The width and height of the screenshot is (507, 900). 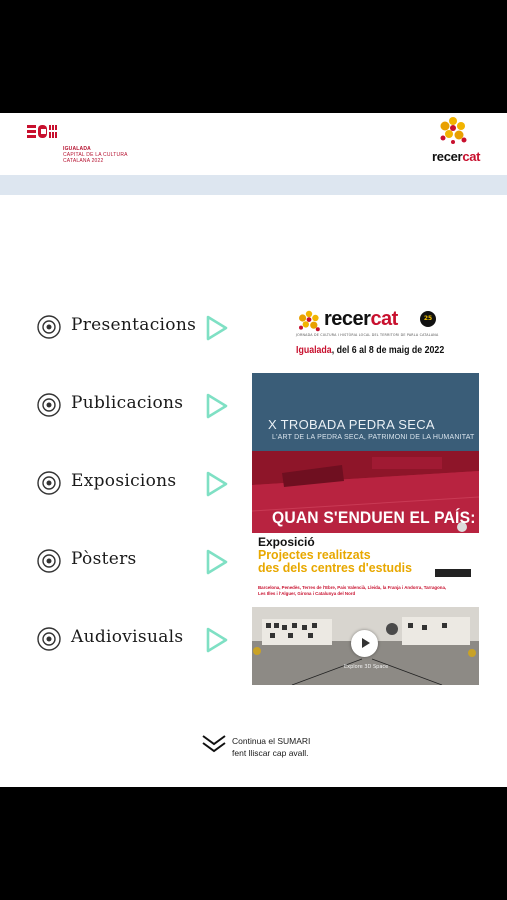 I want to click on menu-item-presentacions: Presentacions, so click(x=137, y=327).